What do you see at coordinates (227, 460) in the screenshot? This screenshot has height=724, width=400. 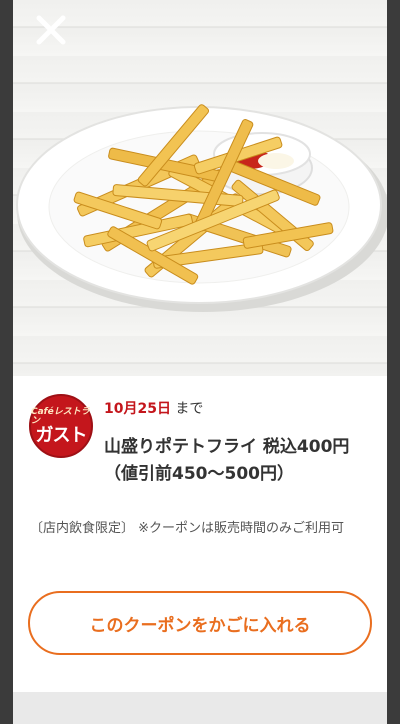 I see `product-name: 山盛りポテトフライ 税込400円（値引前450〜500円）` at bounding box center [227, 460].